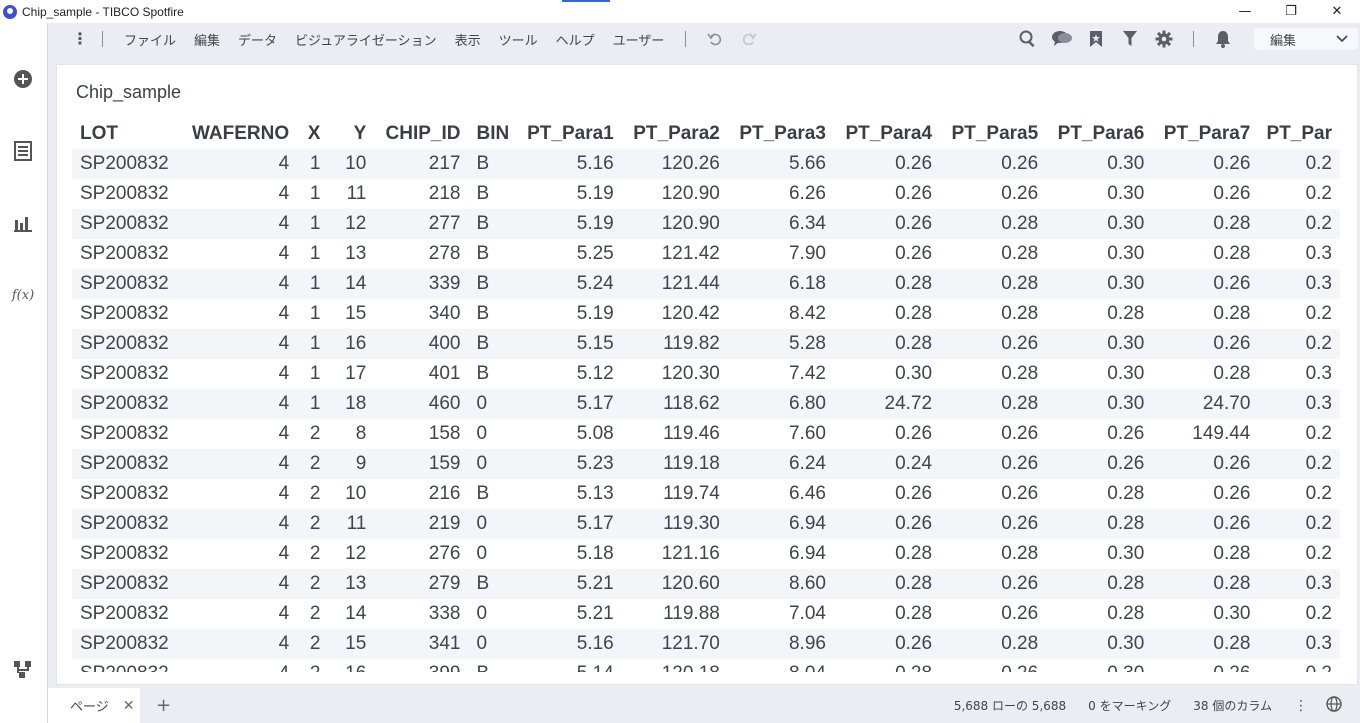  What do you see at coordinates (23, 670) in the screenshot?
I see `data-canvas-icon` at bounding box center [23, 670].